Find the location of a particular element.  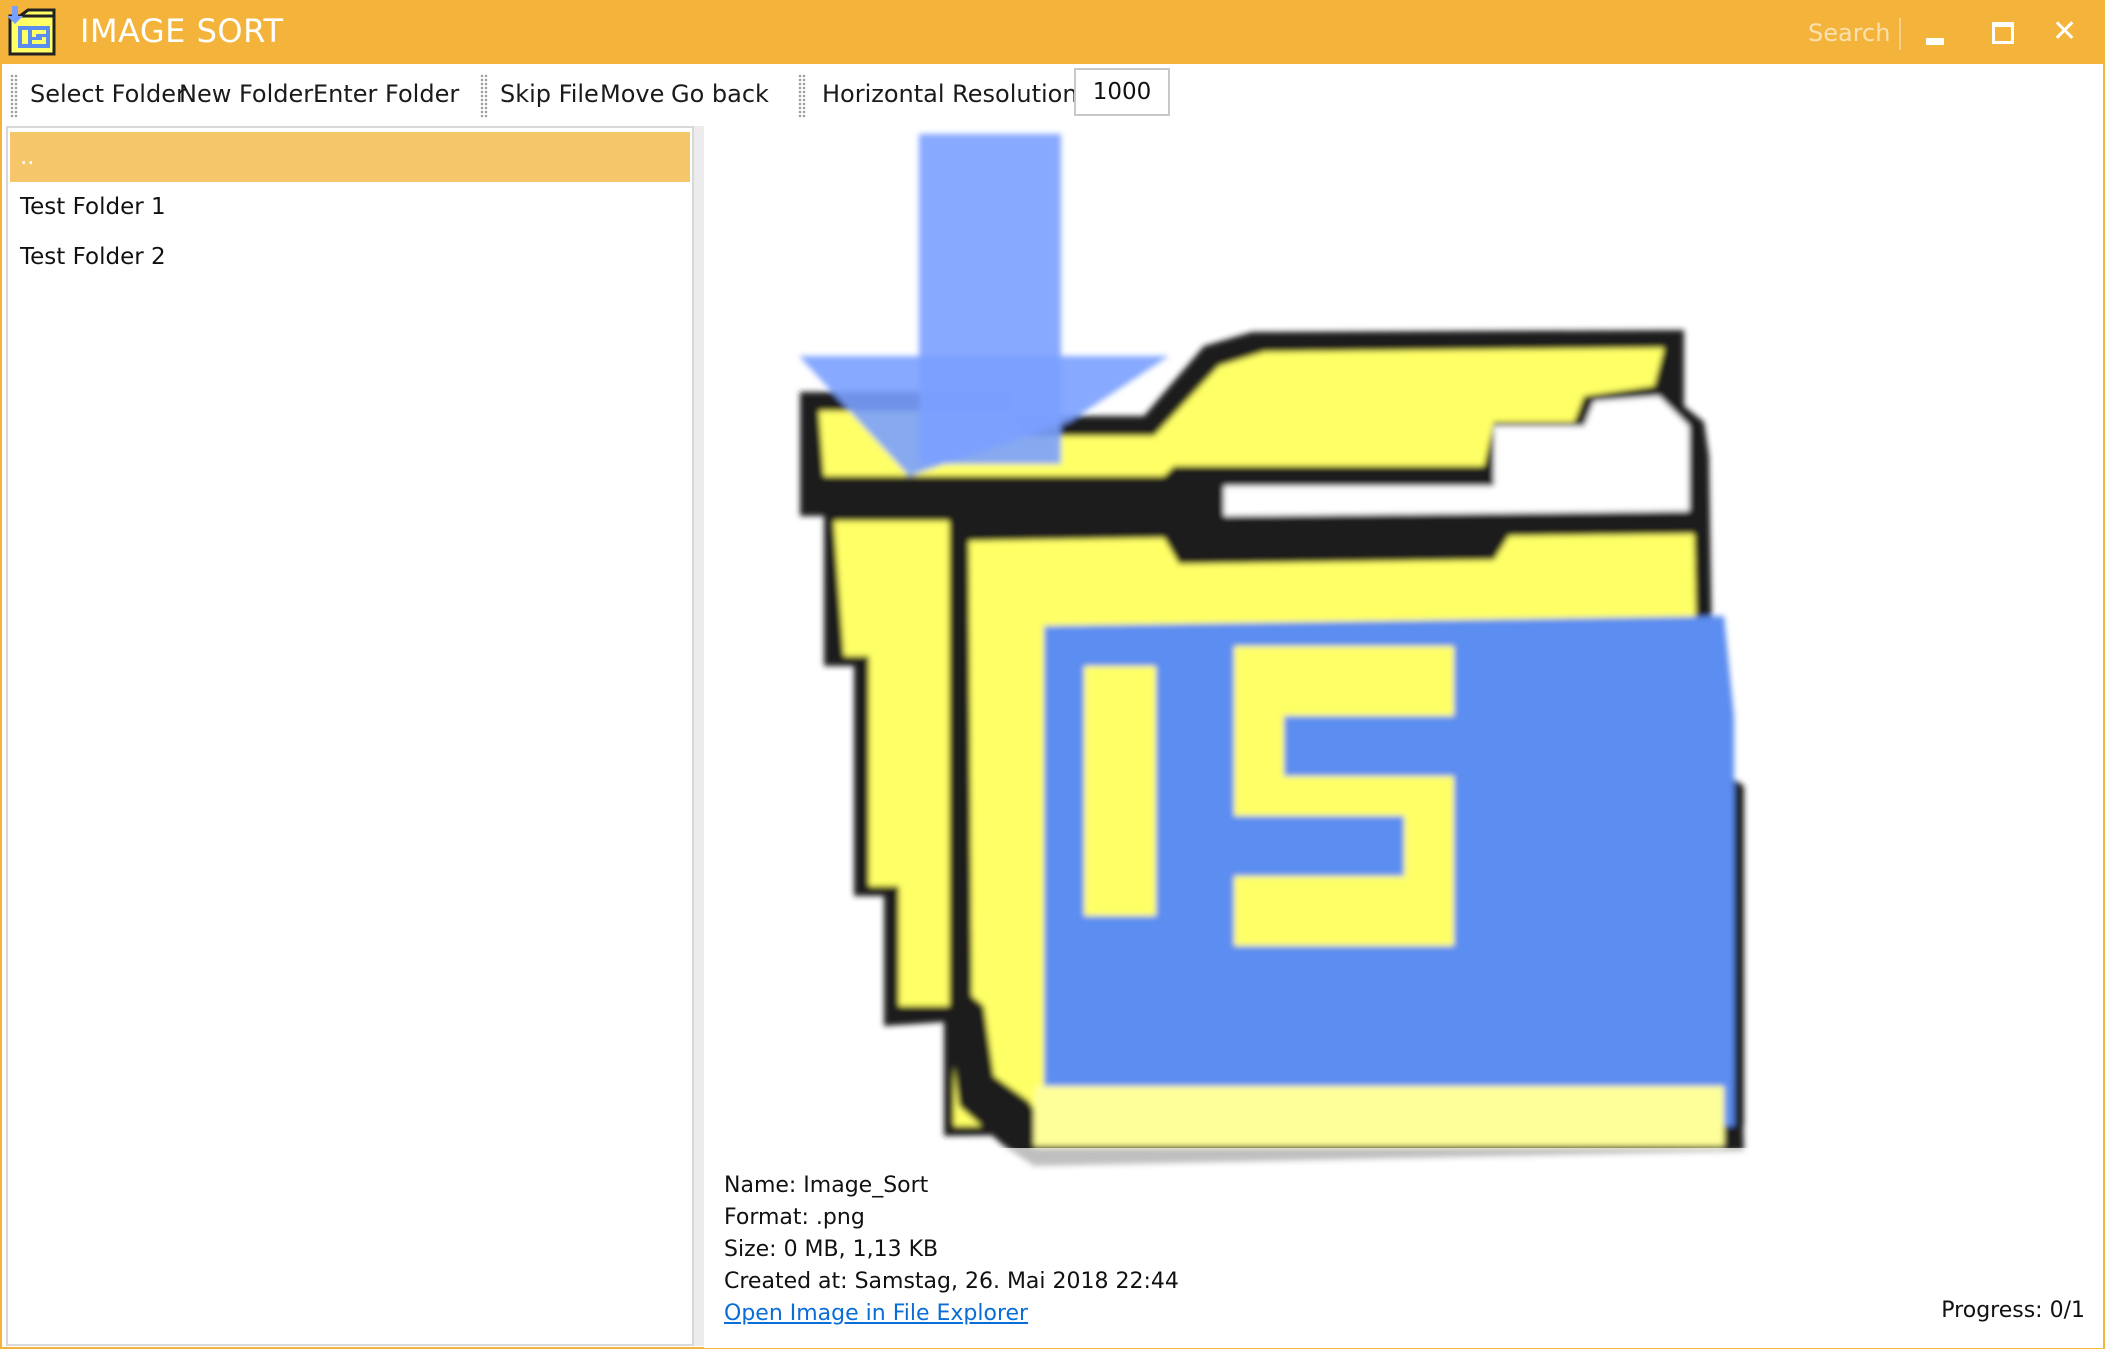

horizontal-resolution-input: 1000 is located at coordinates (1122, 92).